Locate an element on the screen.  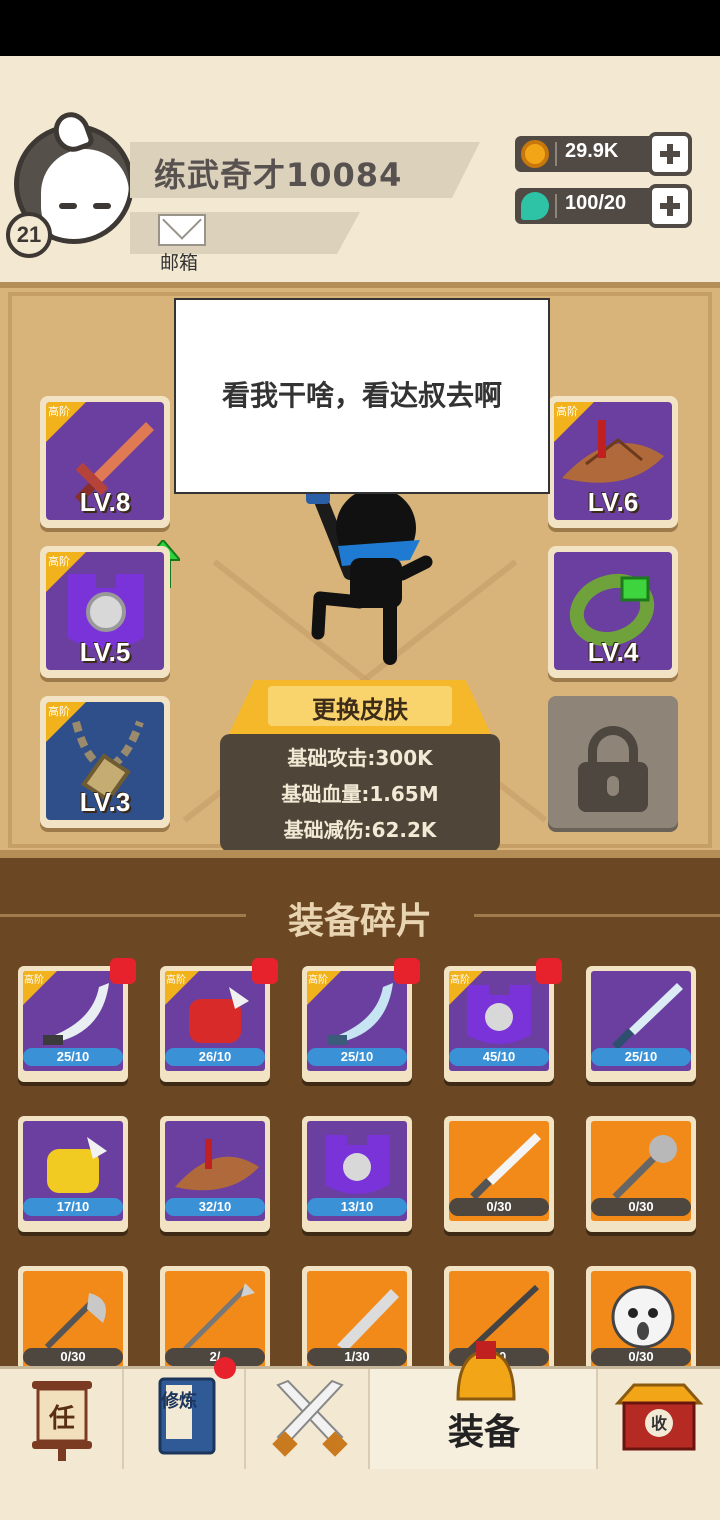
task-glyph: 任 is located at coordinates (61, 1419).